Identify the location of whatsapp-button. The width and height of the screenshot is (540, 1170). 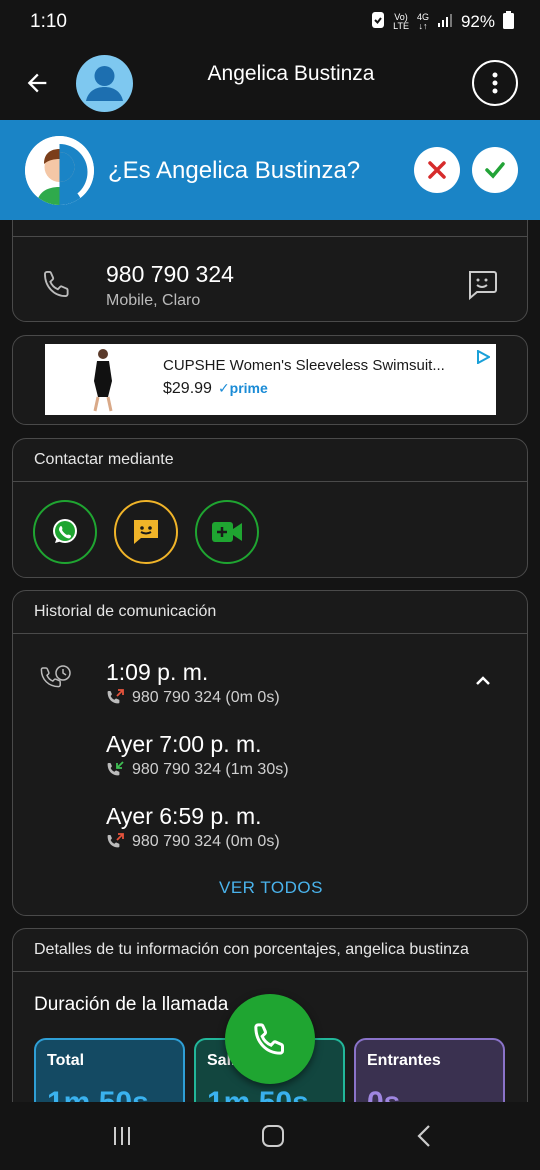
(65, 532).